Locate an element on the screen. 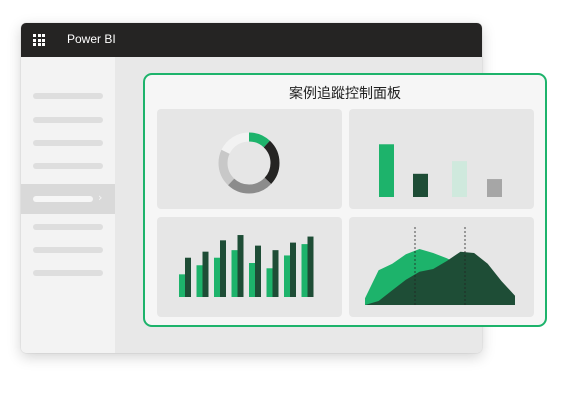  tile-grouped-bar is located at coordinates (249, 267).